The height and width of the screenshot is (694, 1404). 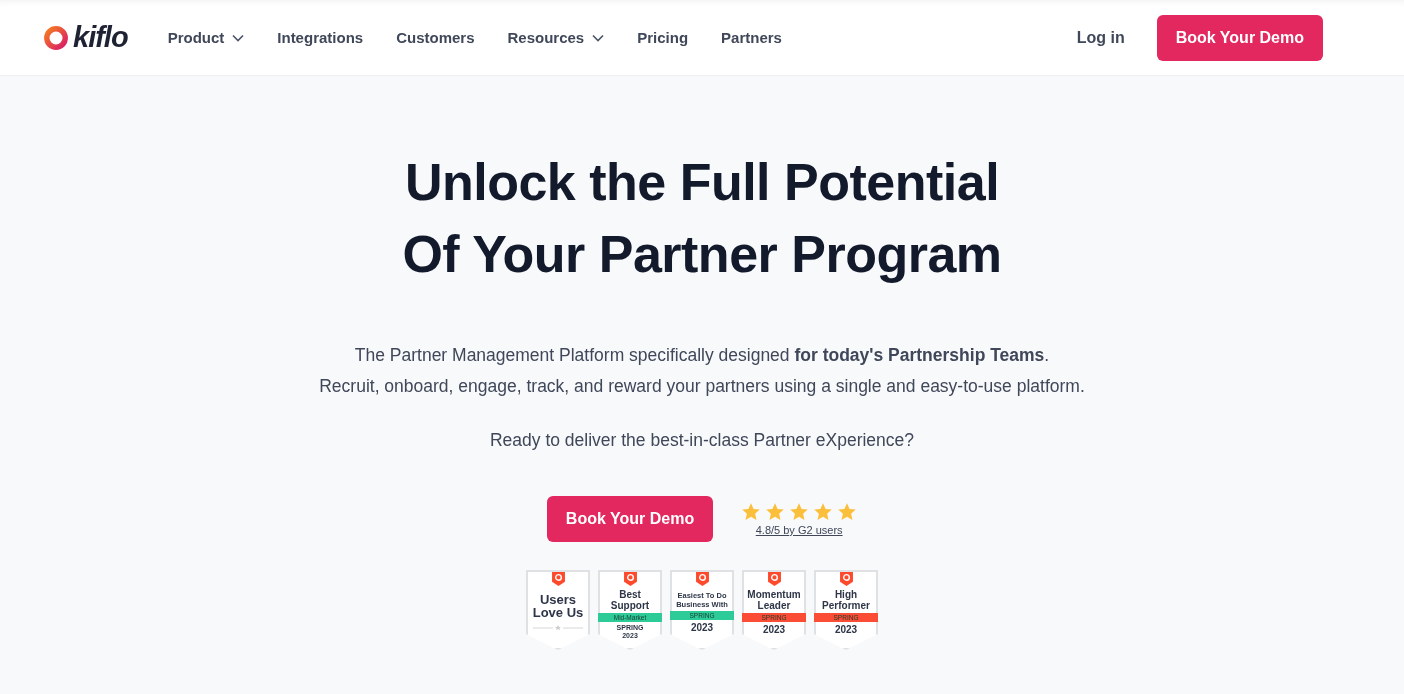 What do you see at coordinates (556, 37) in the screenshot?
I see `nav-link: Resources` at bounding box center [556, 37].